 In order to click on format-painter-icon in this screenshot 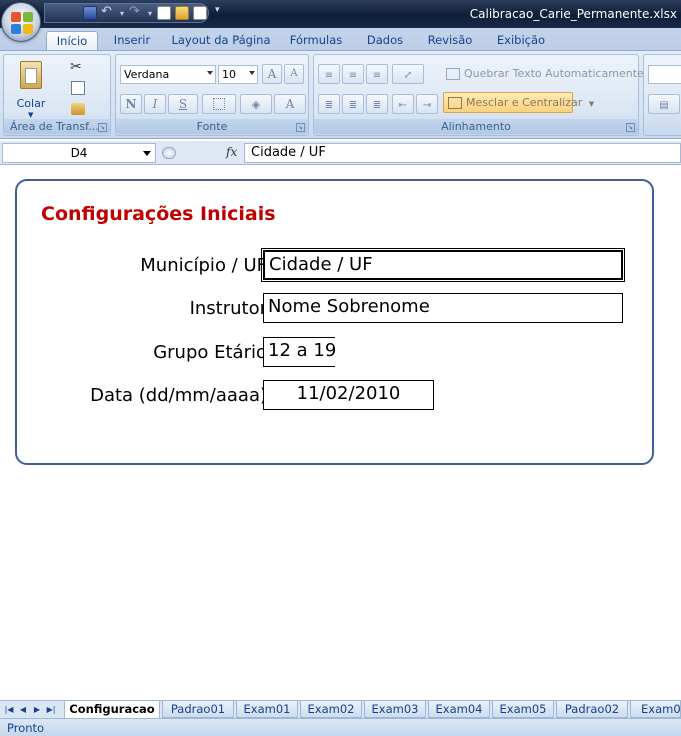, I will do `click(78, 109)`.